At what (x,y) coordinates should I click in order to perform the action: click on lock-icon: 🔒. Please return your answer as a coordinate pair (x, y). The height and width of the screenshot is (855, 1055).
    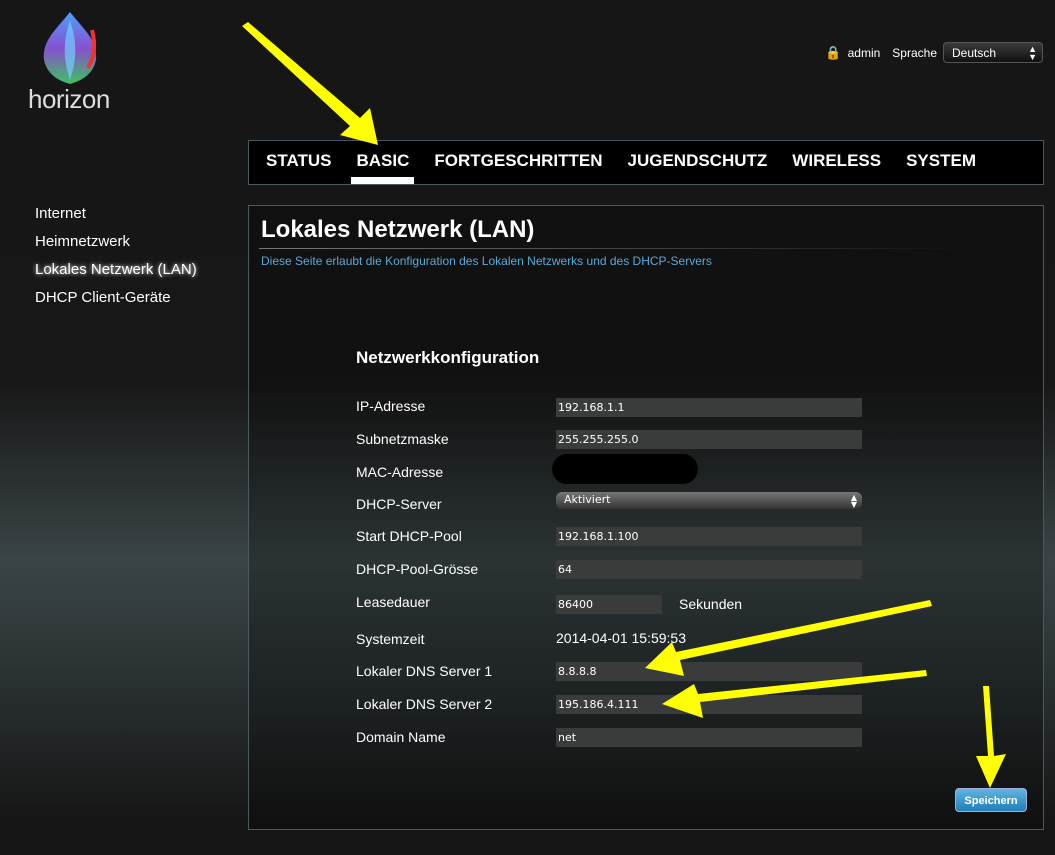
    Looking at the image, I should click on (833, 52).